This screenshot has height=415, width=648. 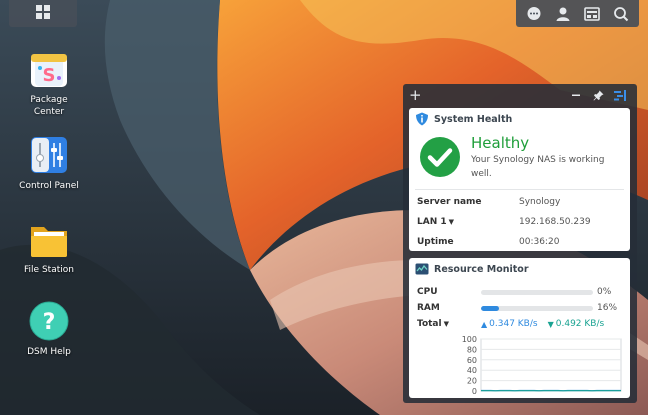 What do you see at coordinates (472, 370) in the screenshot?
I see `chart-y-tick-label: 40` at bounding box center [472, 370].